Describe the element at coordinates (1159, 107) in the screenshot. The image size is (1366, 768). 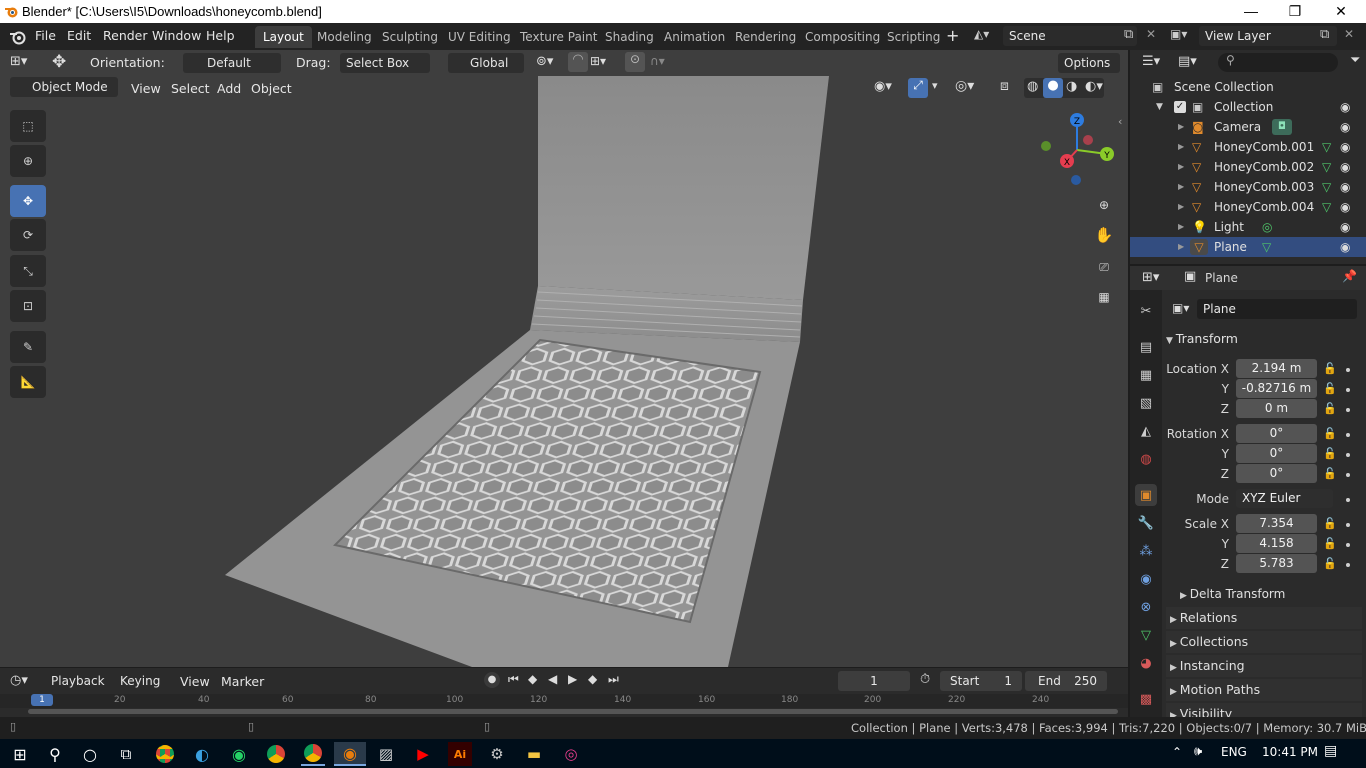
I see `expand-arrow-icon: ▼` at that location.